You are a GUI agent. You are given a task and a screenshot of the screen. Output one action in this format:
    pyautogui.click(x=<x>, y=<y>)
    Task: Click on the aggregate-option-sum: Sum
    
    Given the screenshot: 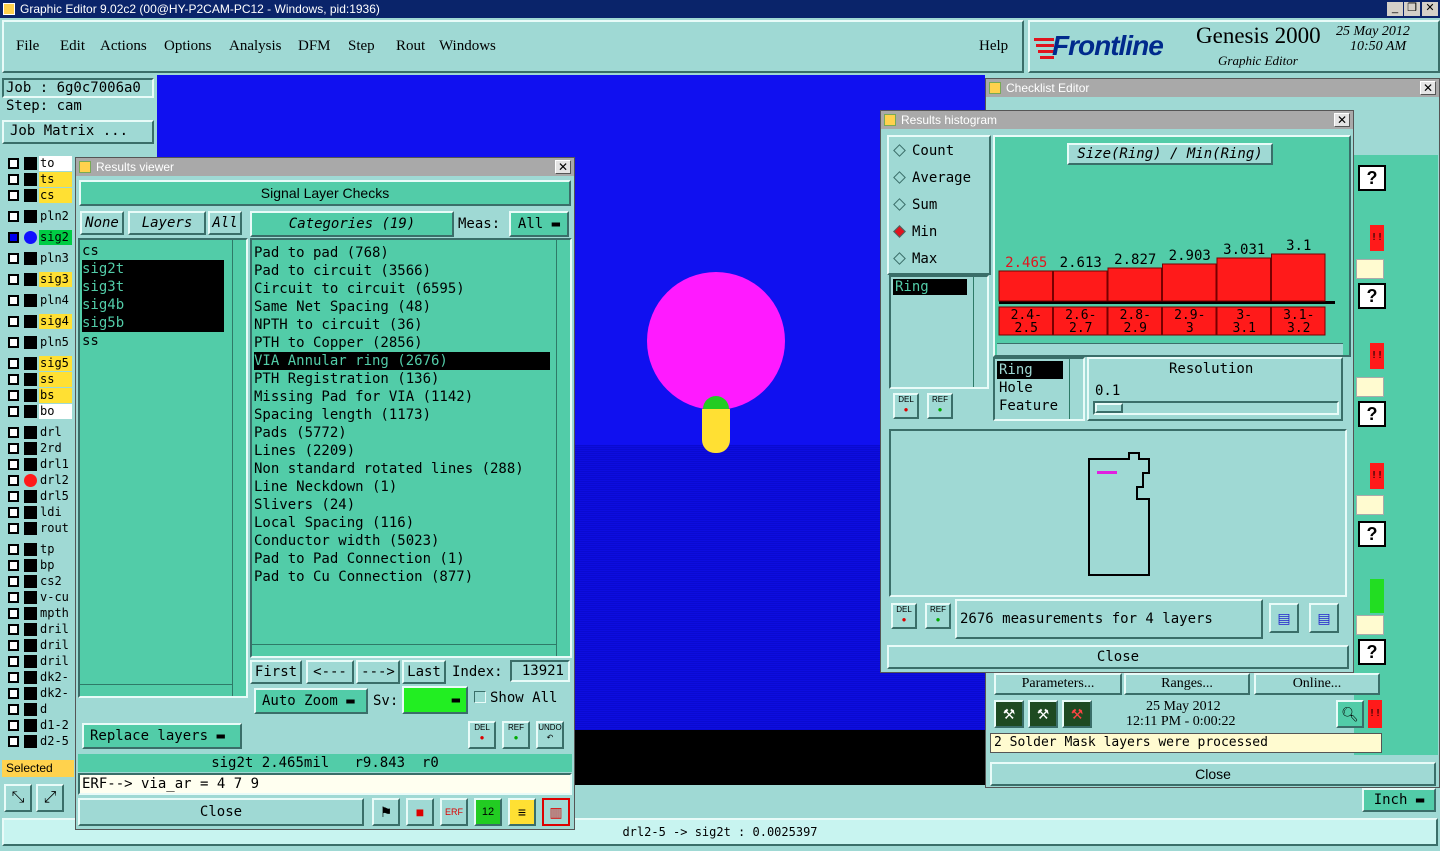 What is the action you would take?
    pyautogui.click(x=915, y=205)
    